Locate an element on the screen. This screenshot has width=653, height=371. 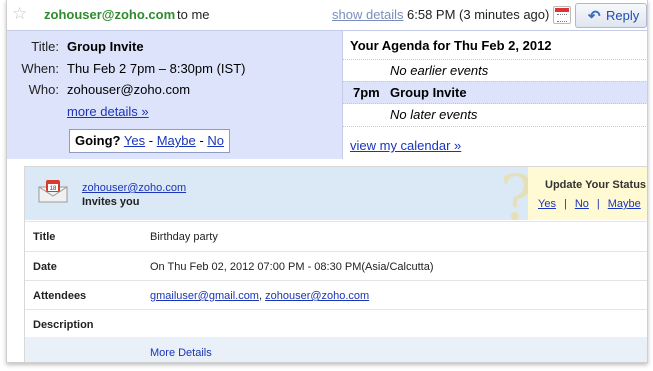
agenda-before-text: No earlier events is located at coordinates (439, 70).